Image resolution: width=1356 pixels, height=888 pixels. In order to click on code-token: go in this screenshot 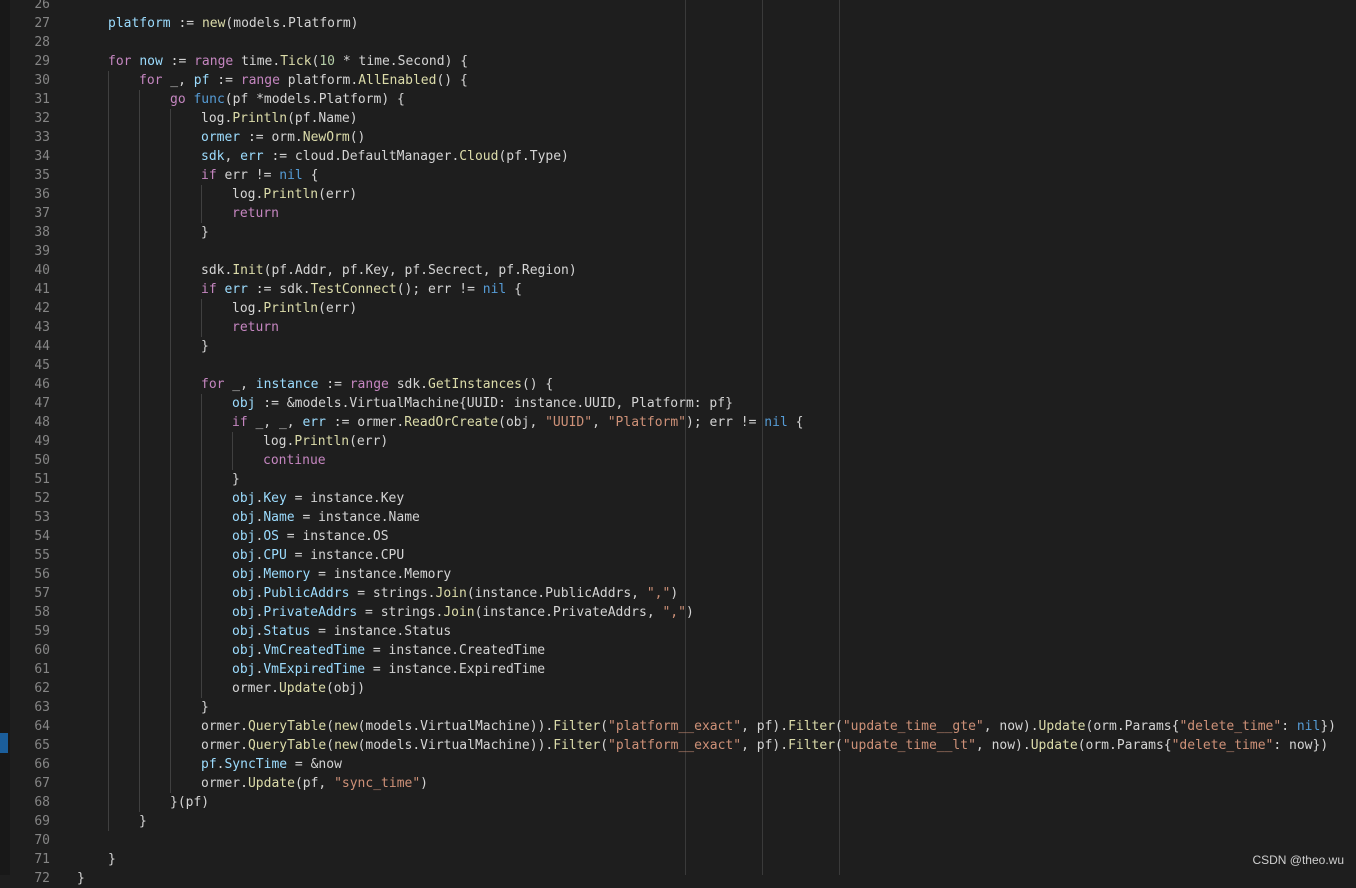, I will do `click(178, 99)`.